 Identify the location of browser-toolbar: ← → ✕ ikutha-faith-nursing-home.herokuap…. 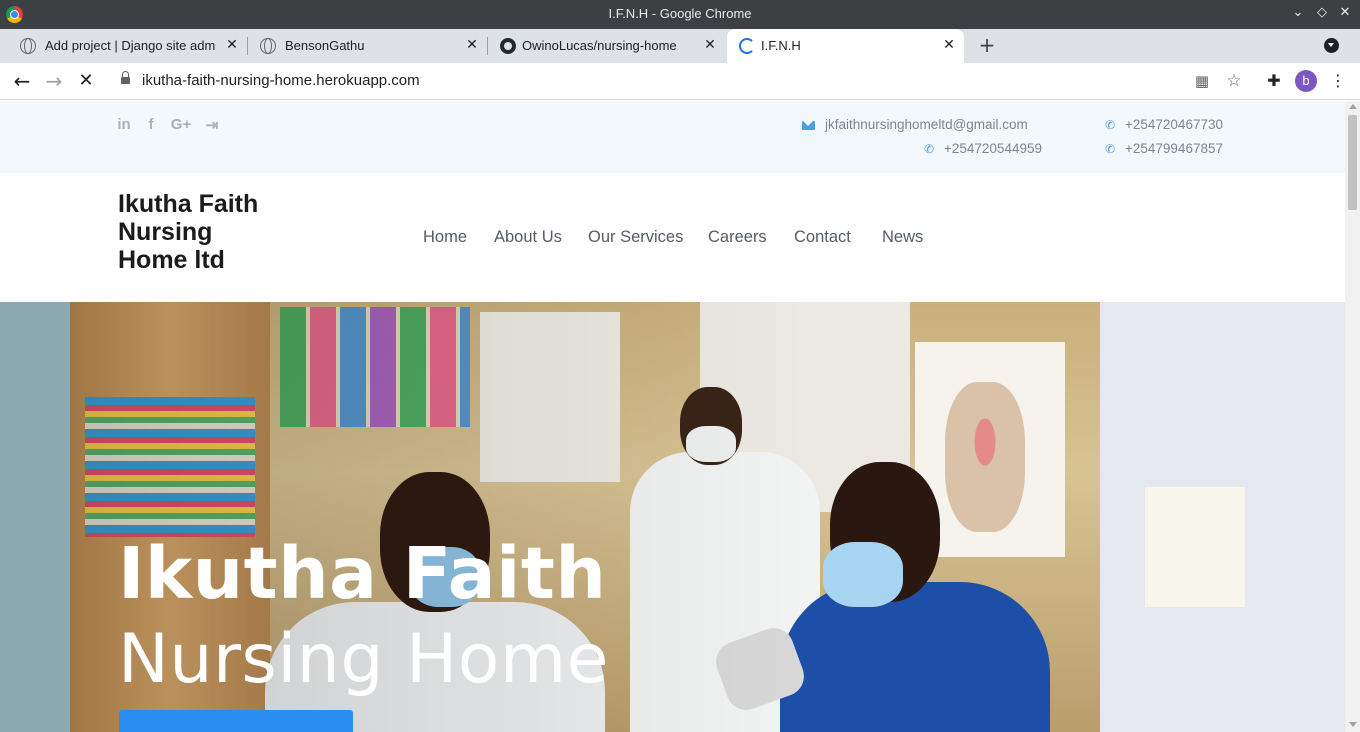
(680, 81).